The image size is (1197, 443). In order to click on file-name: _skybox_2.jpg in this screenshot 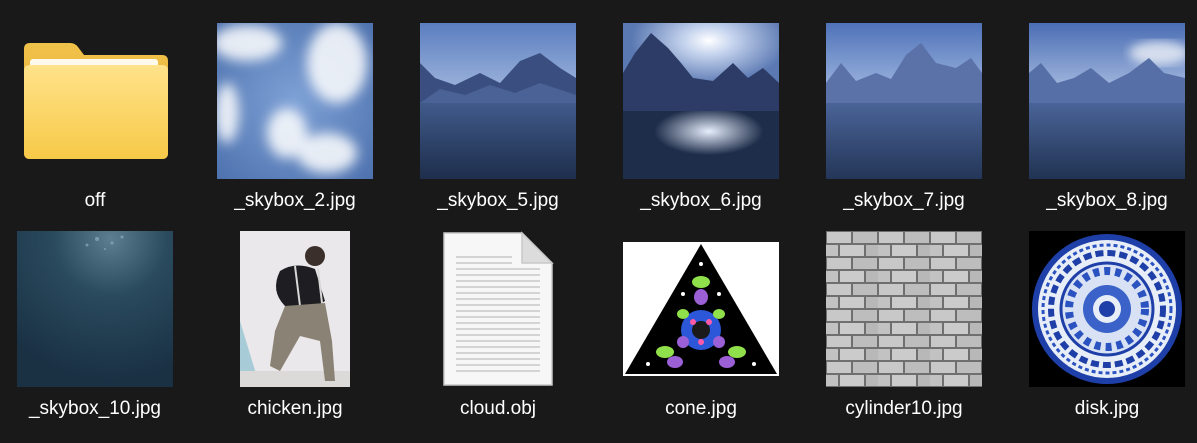, I will do `click(295, 200)`.